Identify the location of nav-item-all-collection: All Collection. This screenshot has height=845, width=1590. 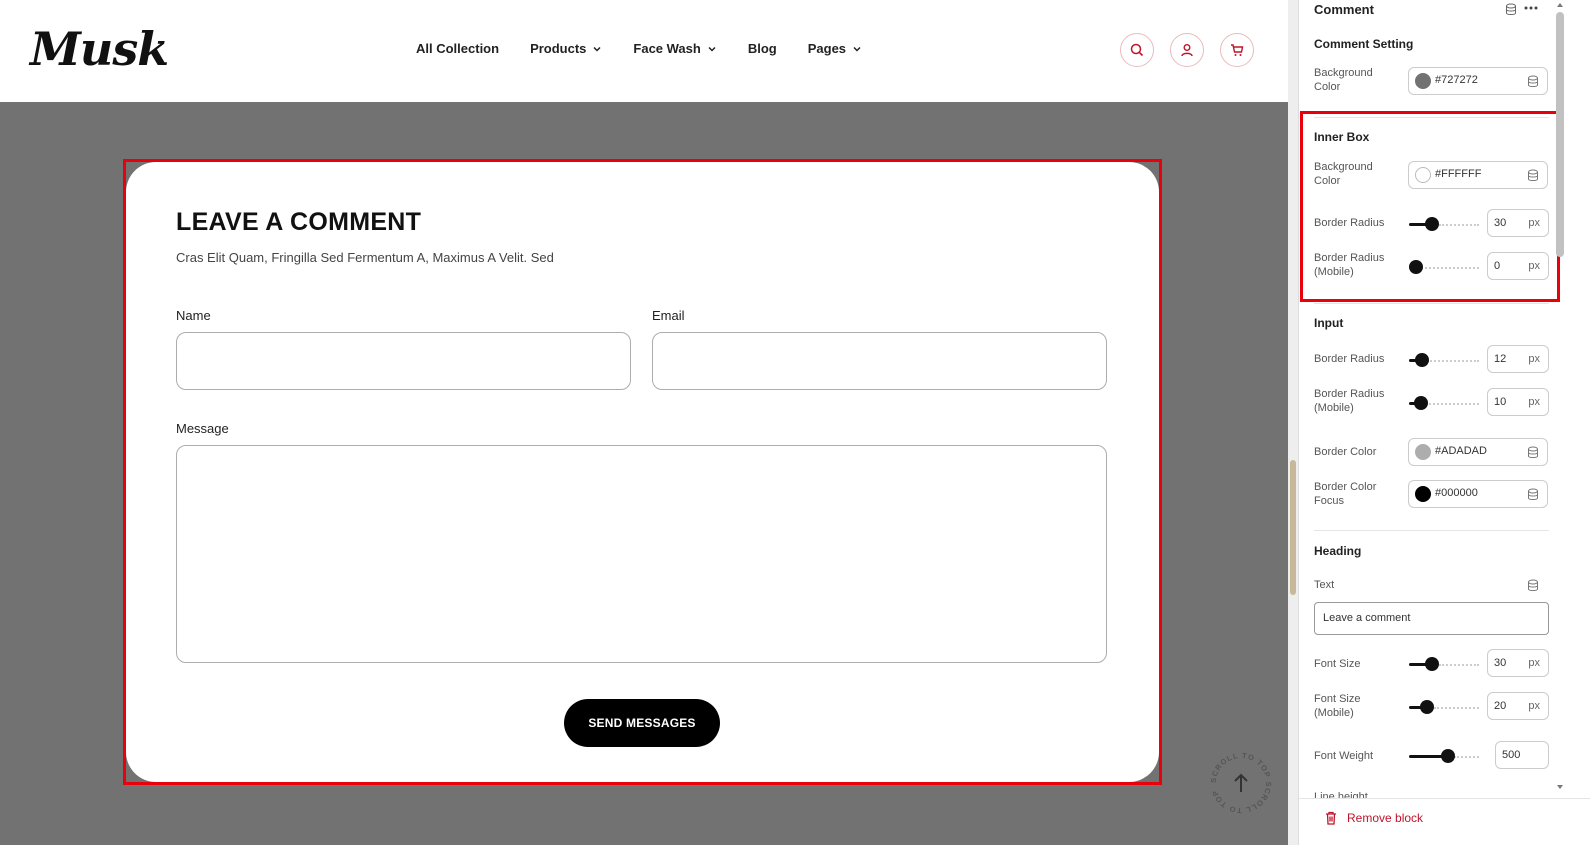
(457, 48).